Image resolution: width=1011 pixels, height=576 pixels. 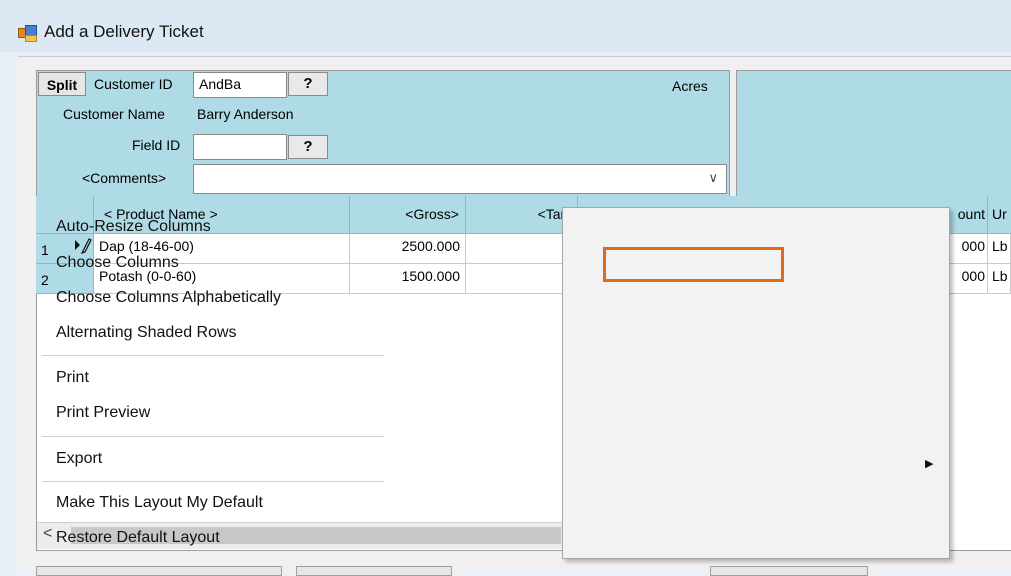 I want to click on menu-item-choose-columns: Choose Columns, so click(x=117, y=263).